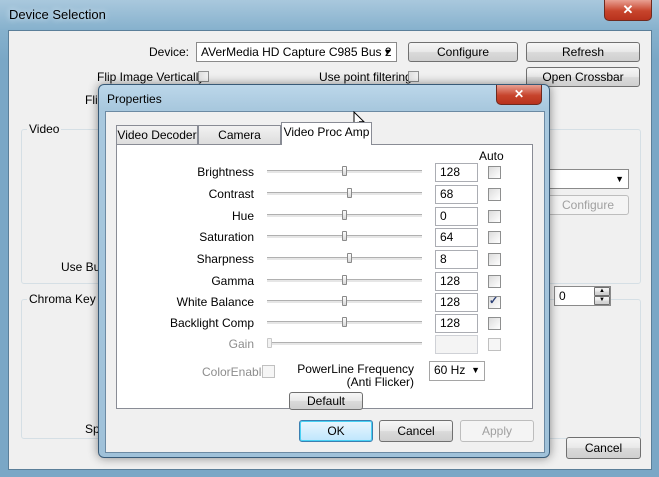 The width and height of the screenshot is (659, 477). What do you see at coordinates (456, 344) in the screenshot?
I see `property-value-field` at bounding box center [456, 344].